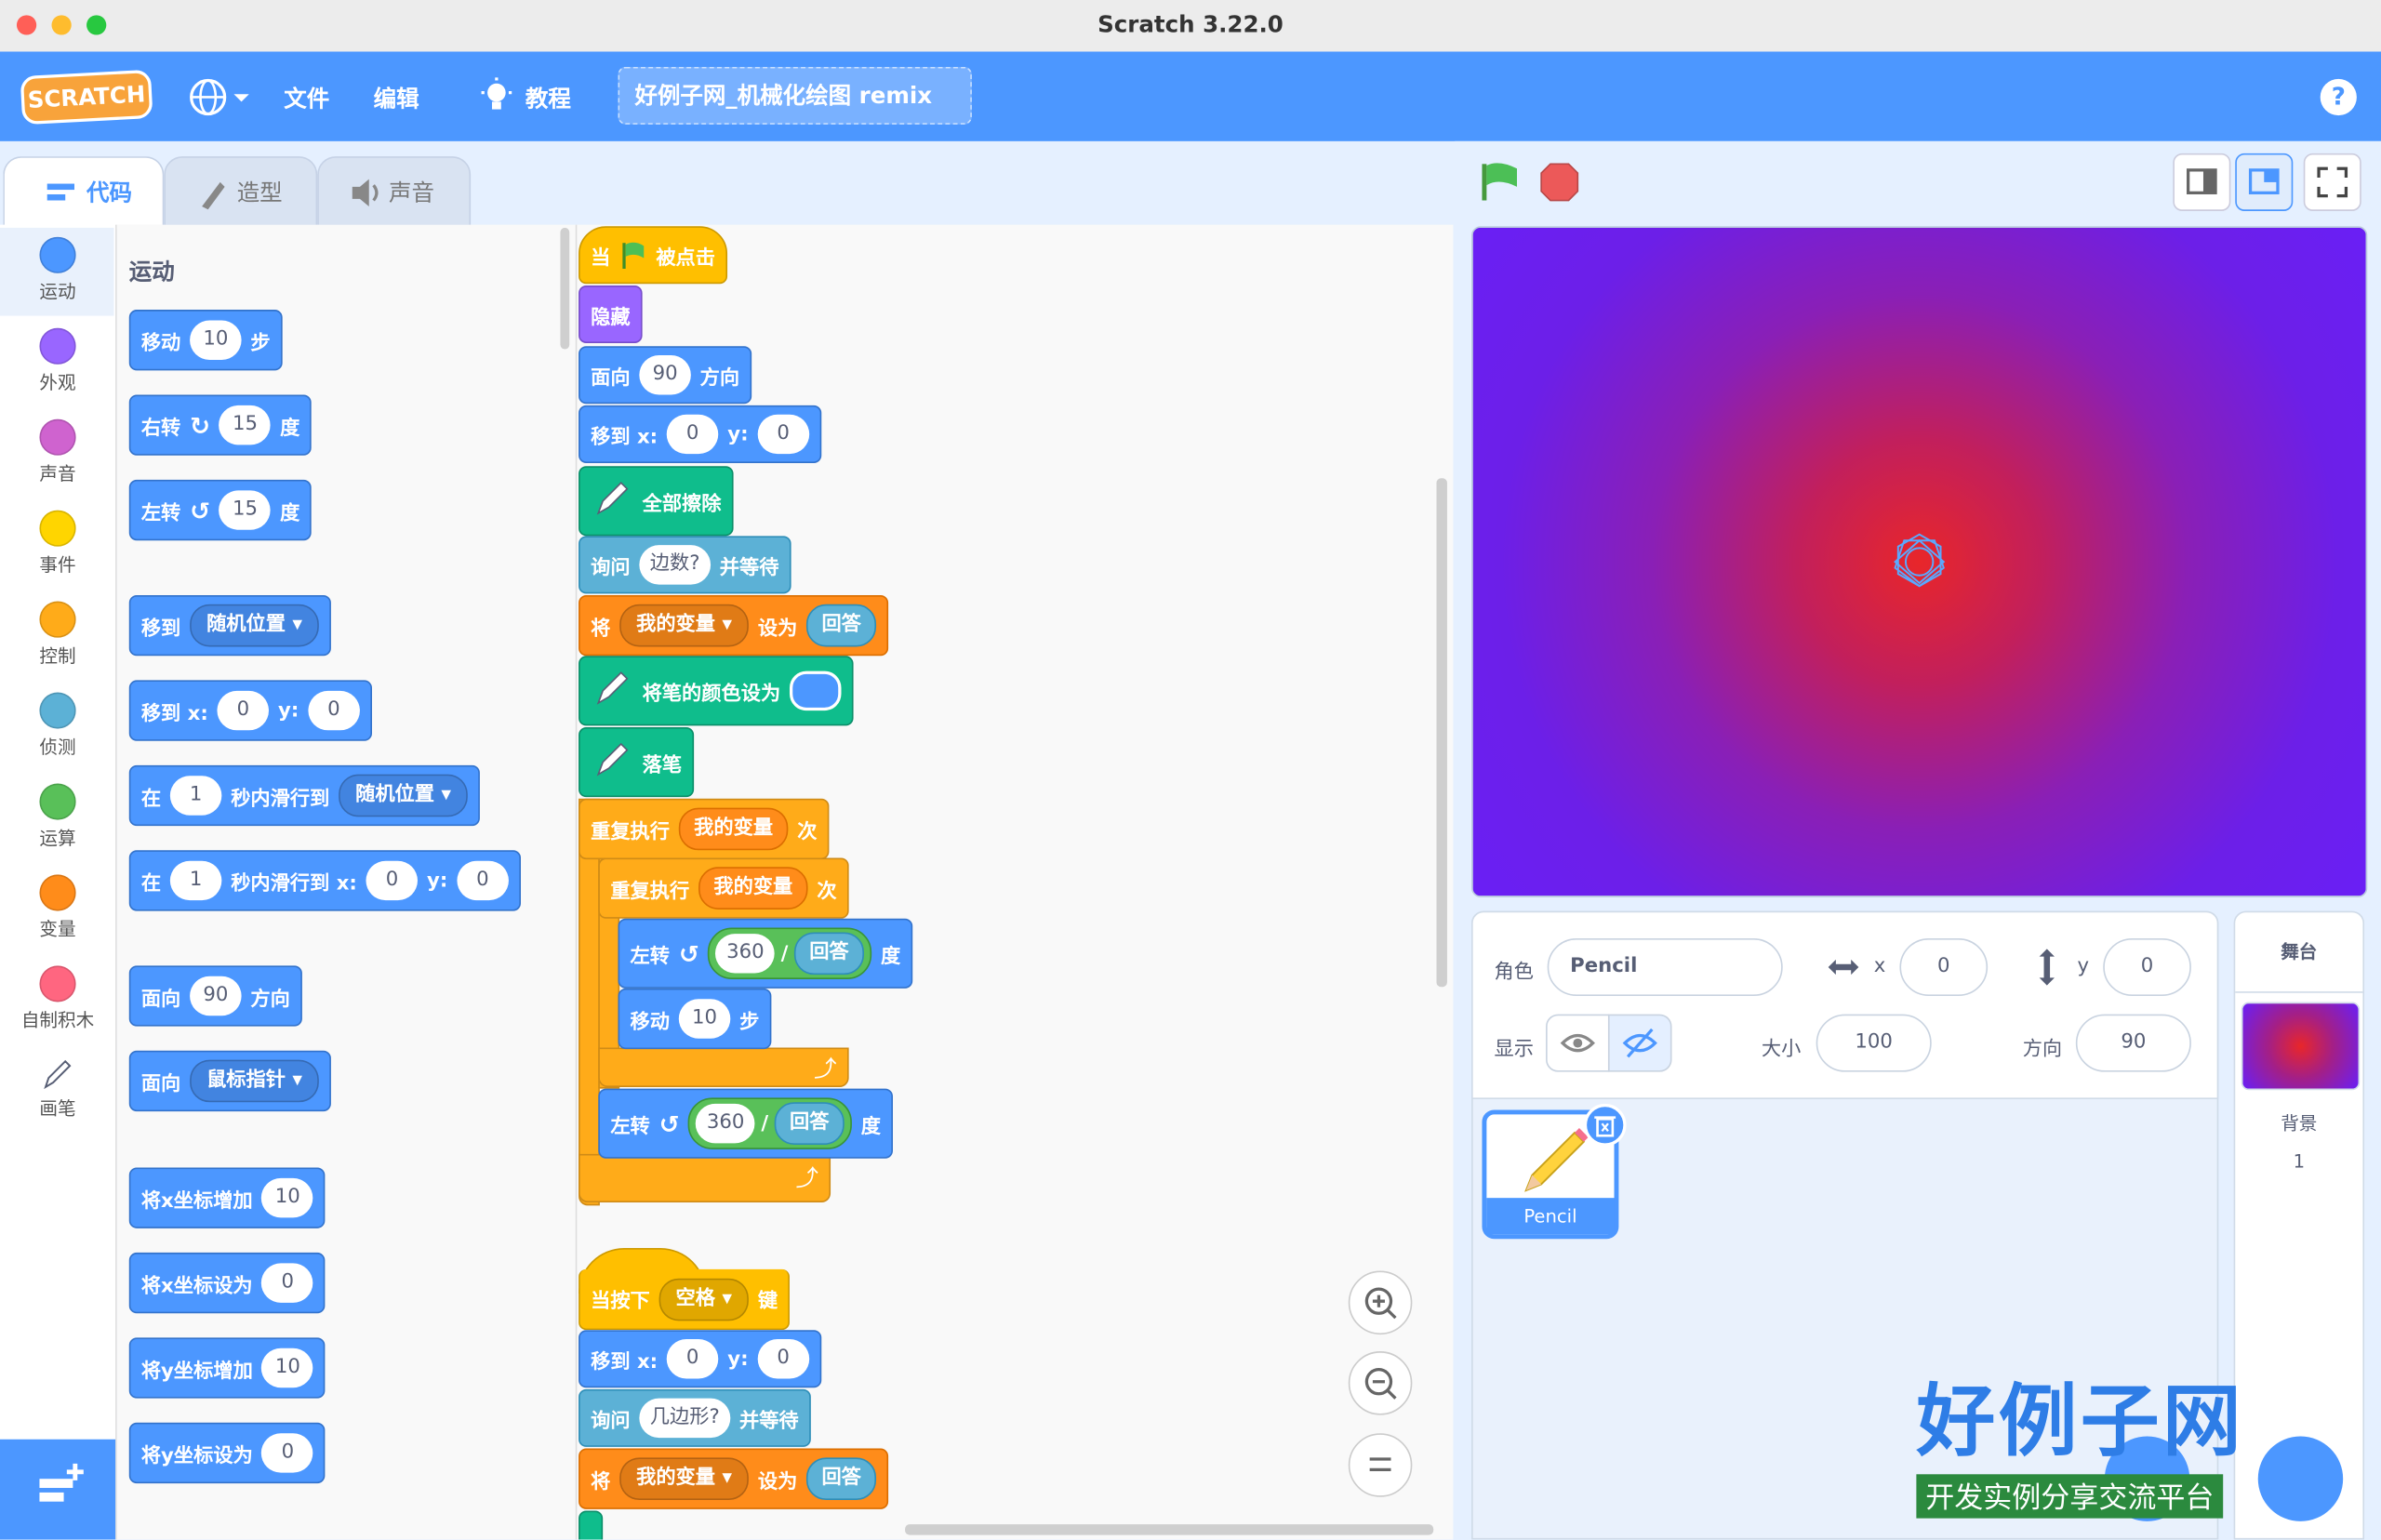  I want to click on point-direction-block: 面向 90 方向, so click(665, 375).